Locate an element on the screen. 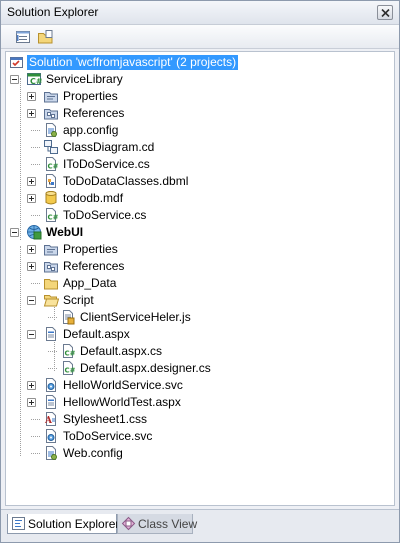 The width and height of the screenshot is (400, 543). tree-row: Default.aspx is located at coordinates (200, 334).